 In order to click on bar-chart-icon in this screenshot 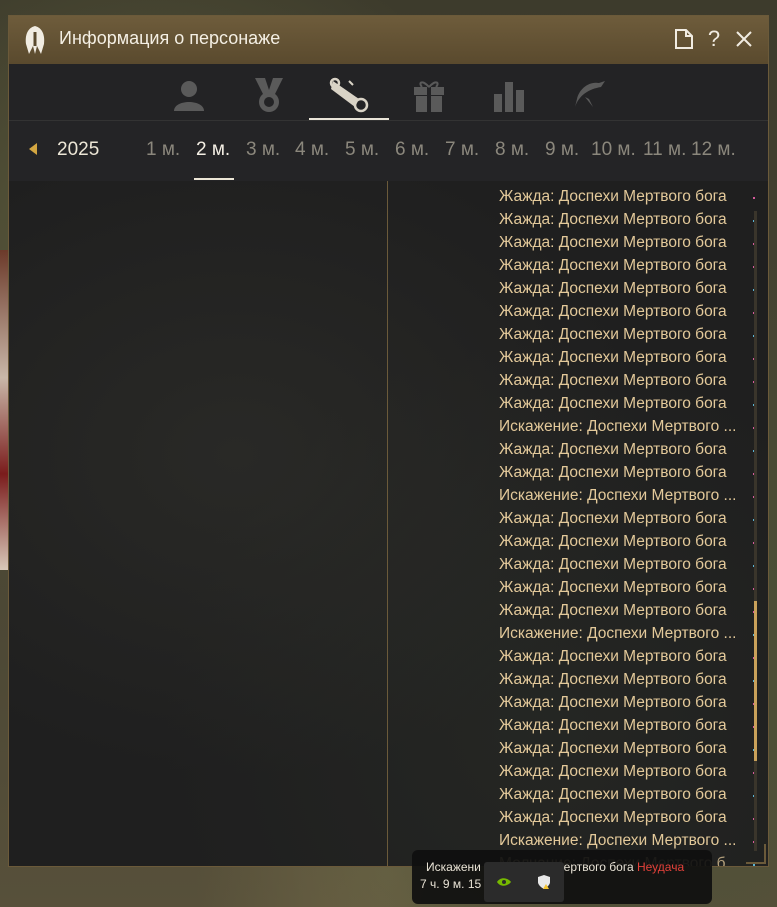, I will do `click(509, 97)`.